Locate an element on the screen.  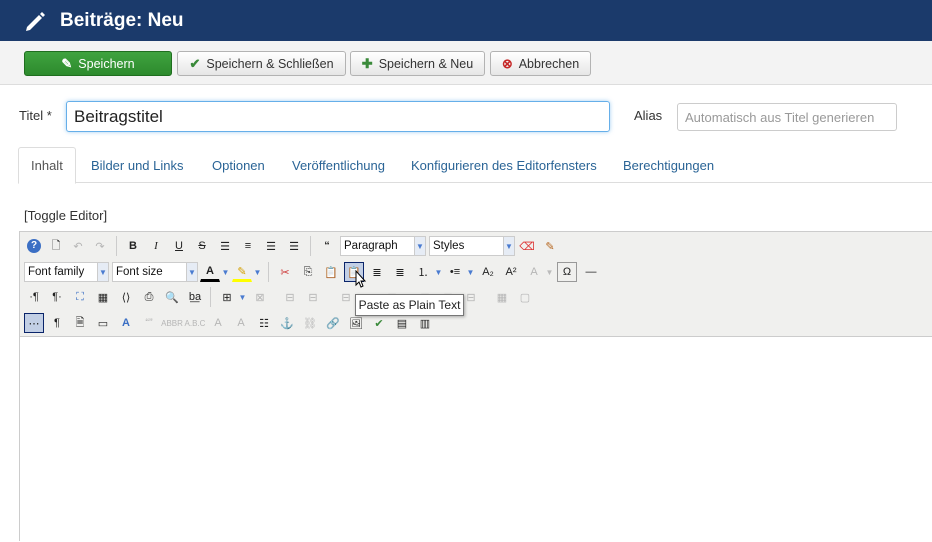
ltr-icon: ·¶ is located at coordinates (34, 297).